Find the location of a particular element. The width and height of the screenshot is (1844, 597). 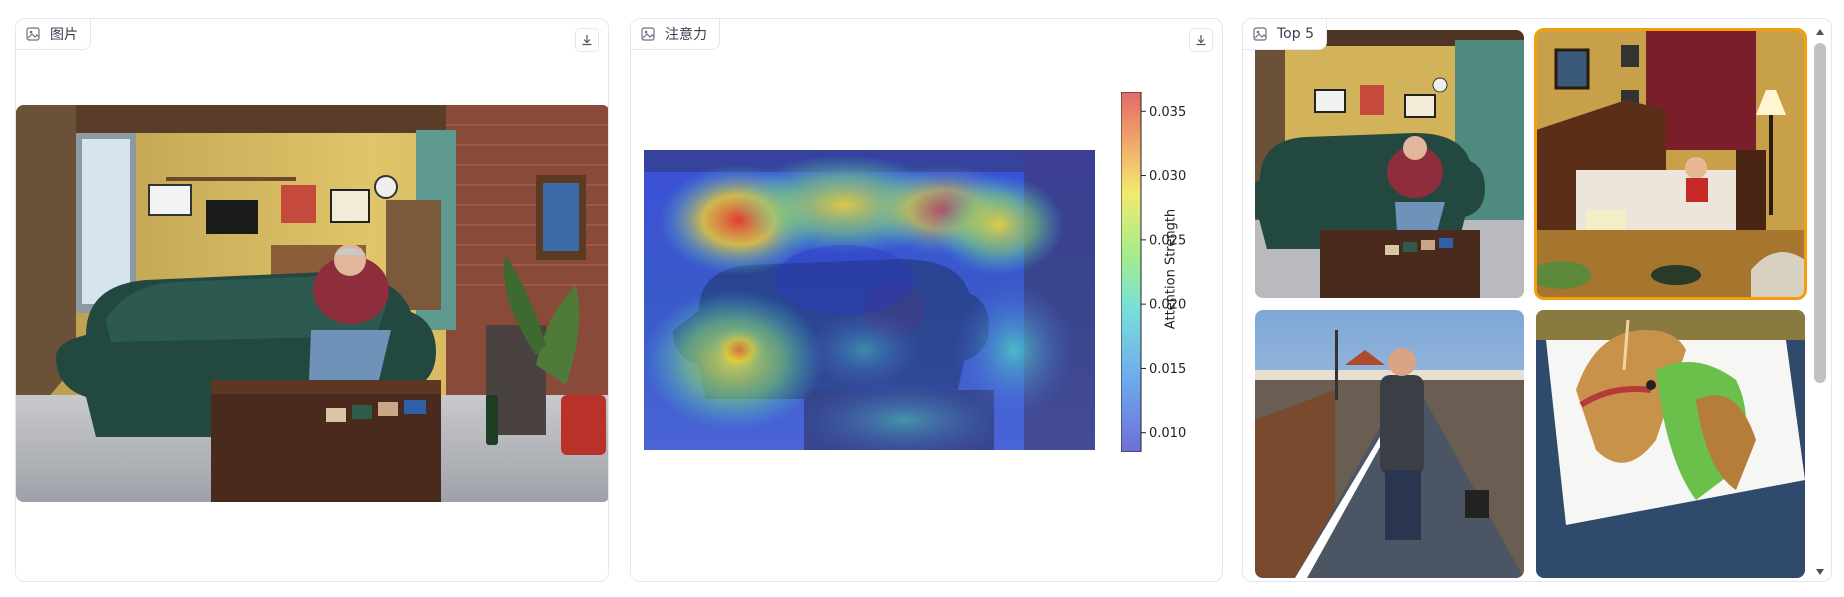

colorbar-label: Attention Strength is located at coordinates (1171, 269).